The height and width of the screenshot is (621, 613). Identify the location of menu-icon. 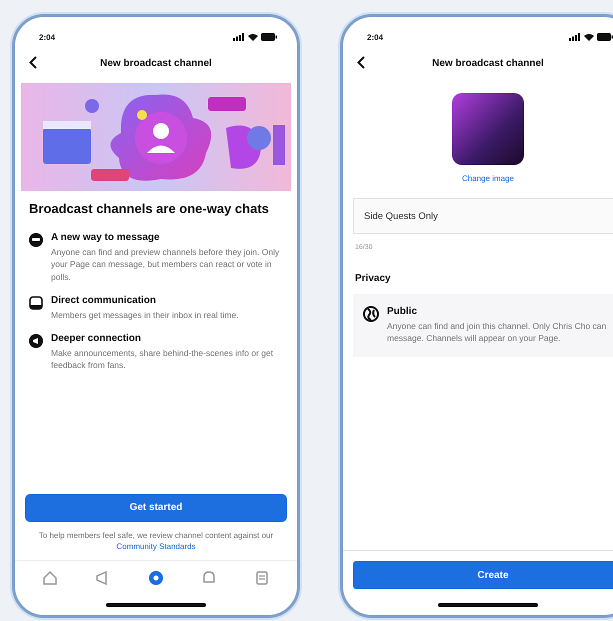
(262, 578).